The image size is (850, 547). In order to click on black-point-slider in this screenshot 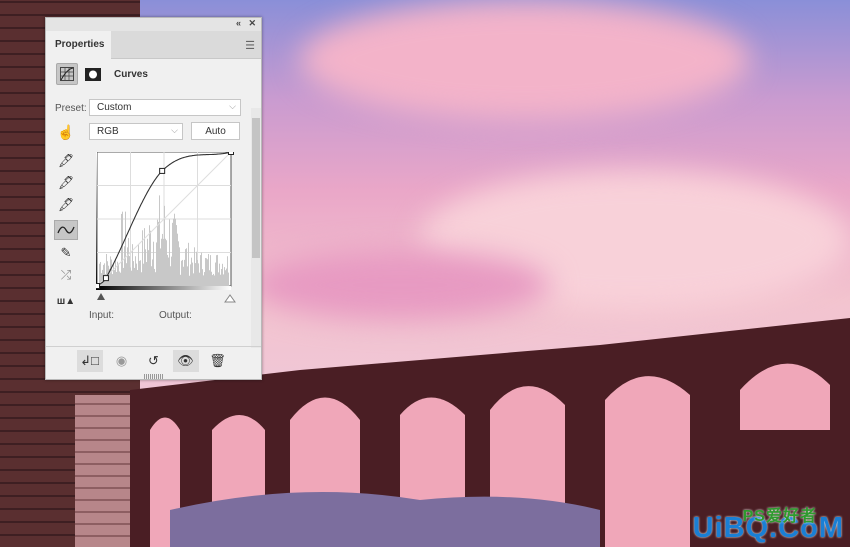, I will do `click(101, 296)`.